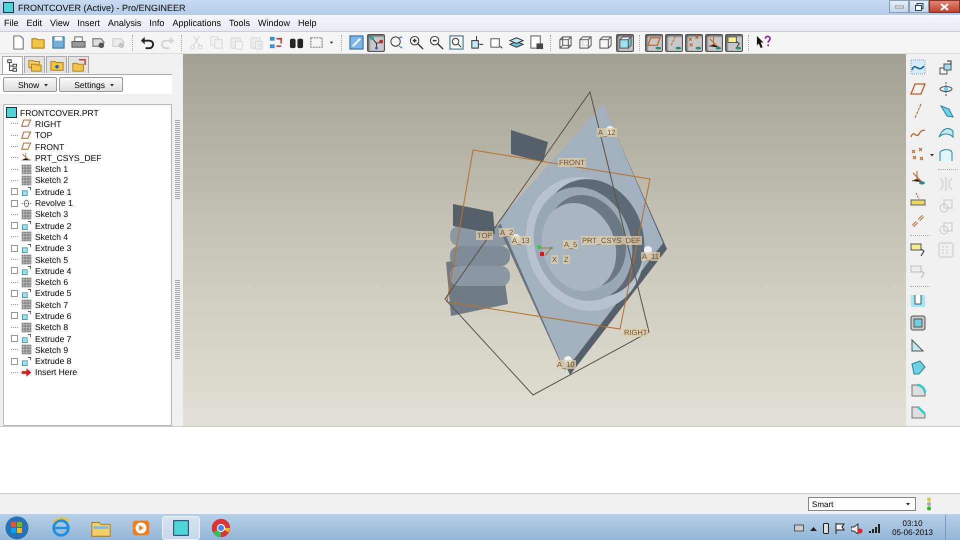 The width and height of the screenshot is (960, 540). What do you see at coordinates (56, 372) in the screenshot?
I see `tree-item: Insert Here` at bounding box center [56, 372].